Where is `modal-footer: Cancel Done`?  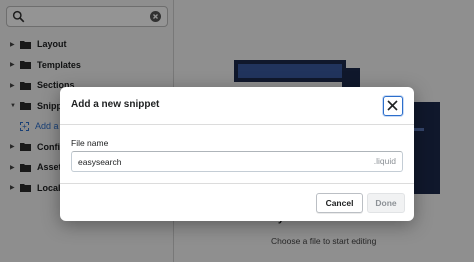
modal-footer: Cancel Done is located at coordinates (237, 202).